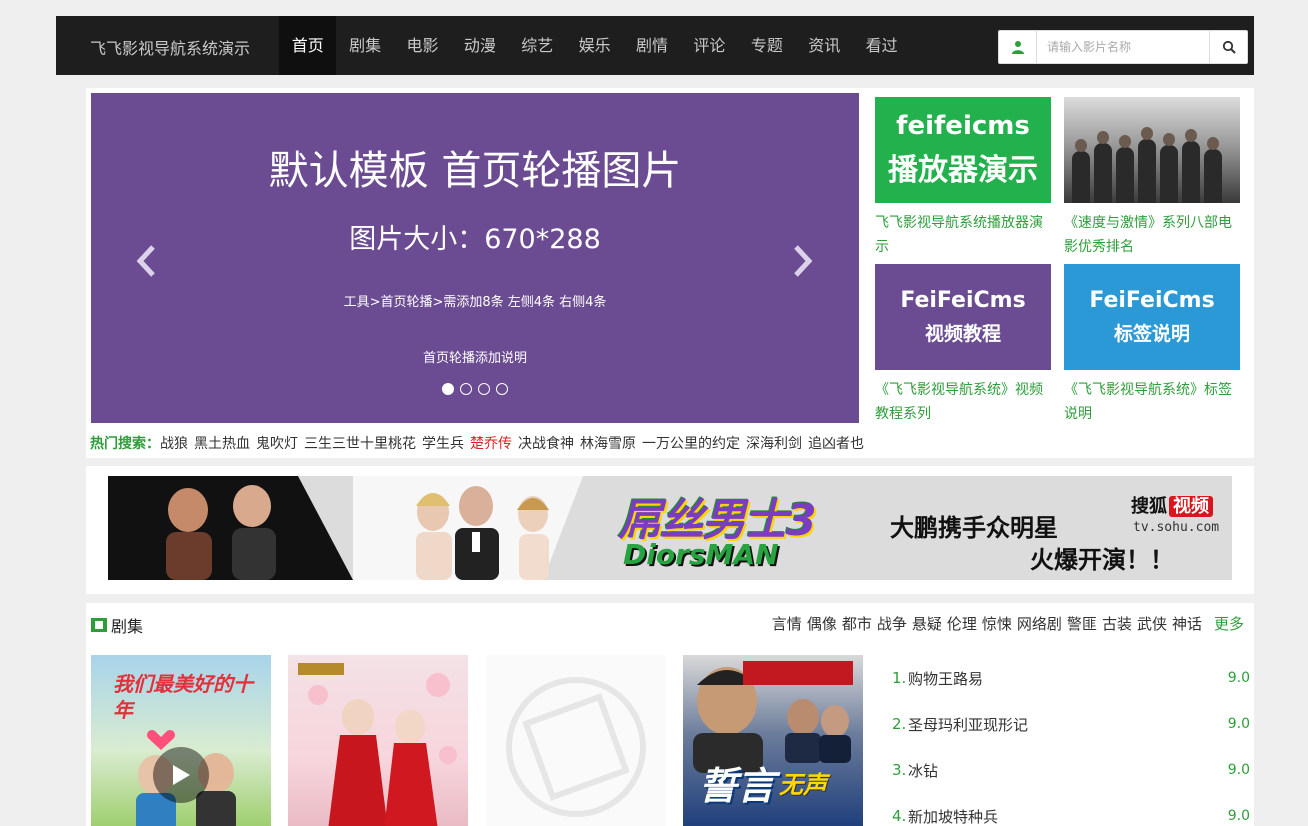 Image resolution: width=1308 pixels, height=826 pixels. Describe the element at coordinates (99, 625) in the screenshot. I see `section-icon` at that location.